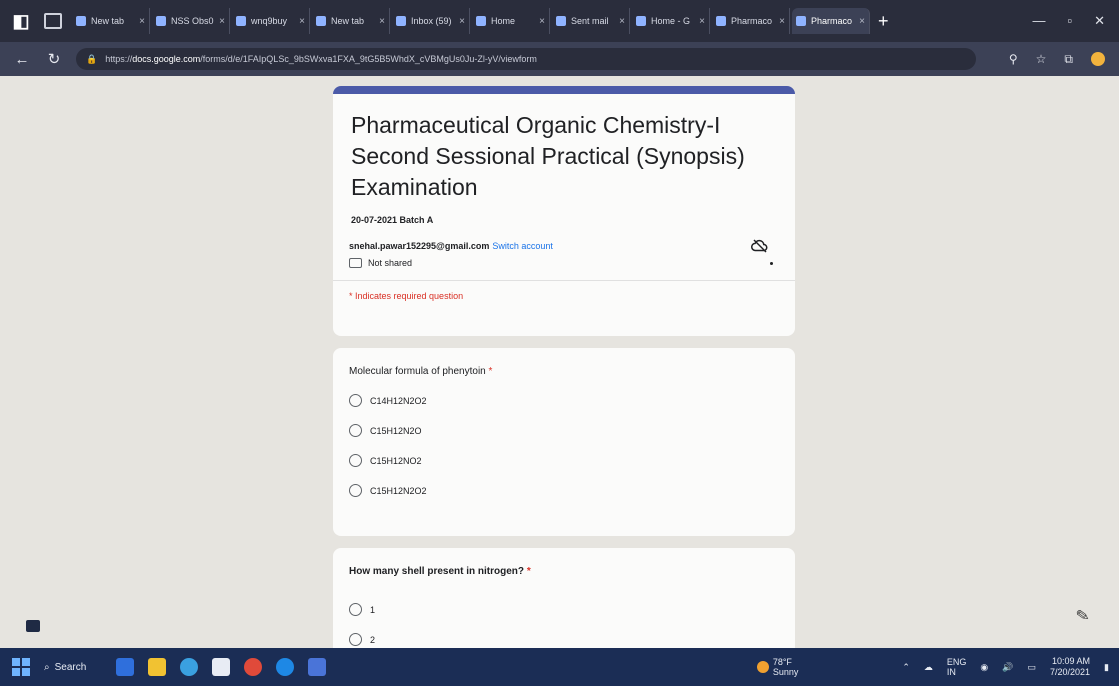 The width and height of the screenshot is (1119, 686). What do you see at coordinates (65, 667) in the screenshot?
I see `taskbar-search: ⌕ Search` at bounding box center [65, 667].